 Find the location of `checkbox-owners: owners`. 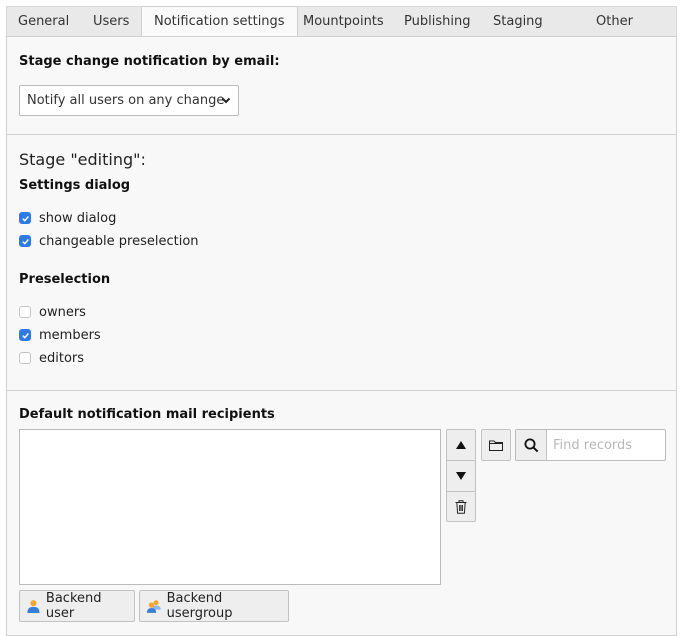

checkbox-owners: owners is located at coordinates (52, 312).